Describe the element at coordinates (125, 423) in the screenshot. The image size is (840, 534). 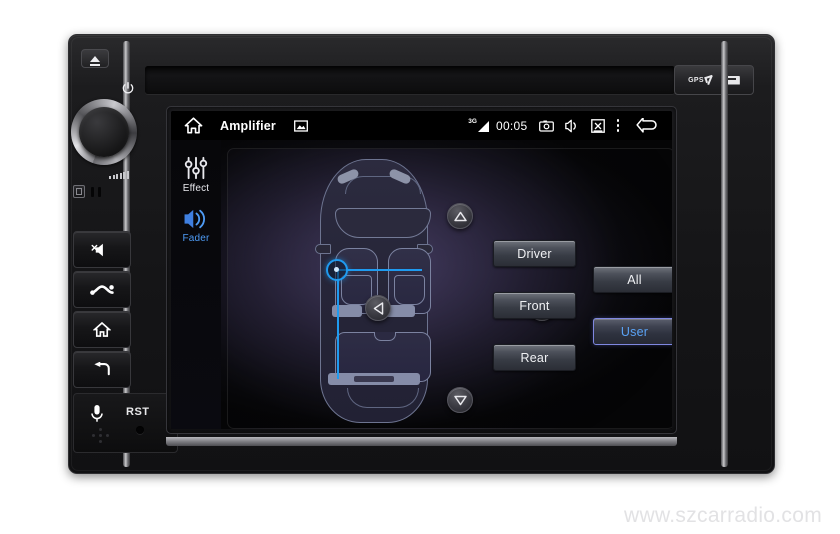
I see `mic-reset-panel: RST` at that location.